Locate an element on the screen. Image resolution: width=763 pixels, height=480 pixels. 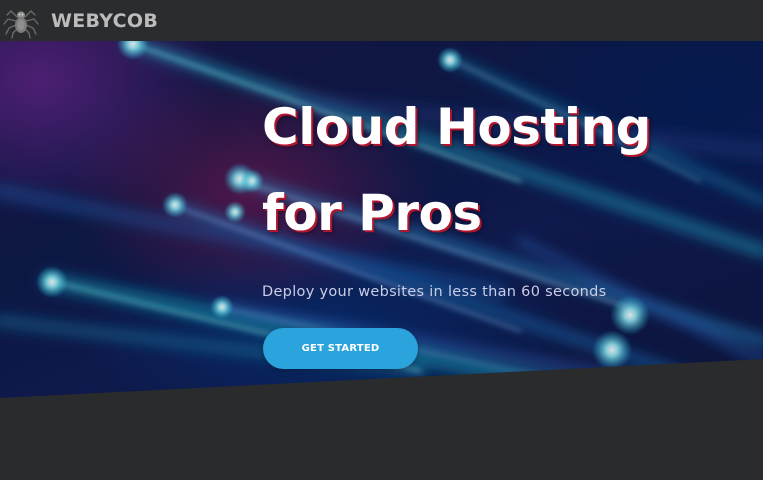
hero-title-line-1: Cloud Hosting is located at coordinates (456, 127).